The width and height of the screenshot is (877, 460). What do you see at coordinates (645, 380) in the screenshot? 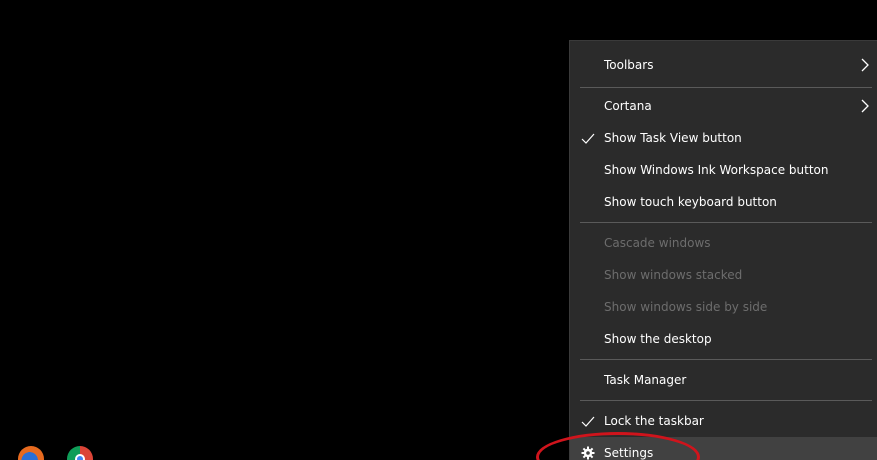
I see `menu-item-label: Task Manager` at bounding box center [645, 380].